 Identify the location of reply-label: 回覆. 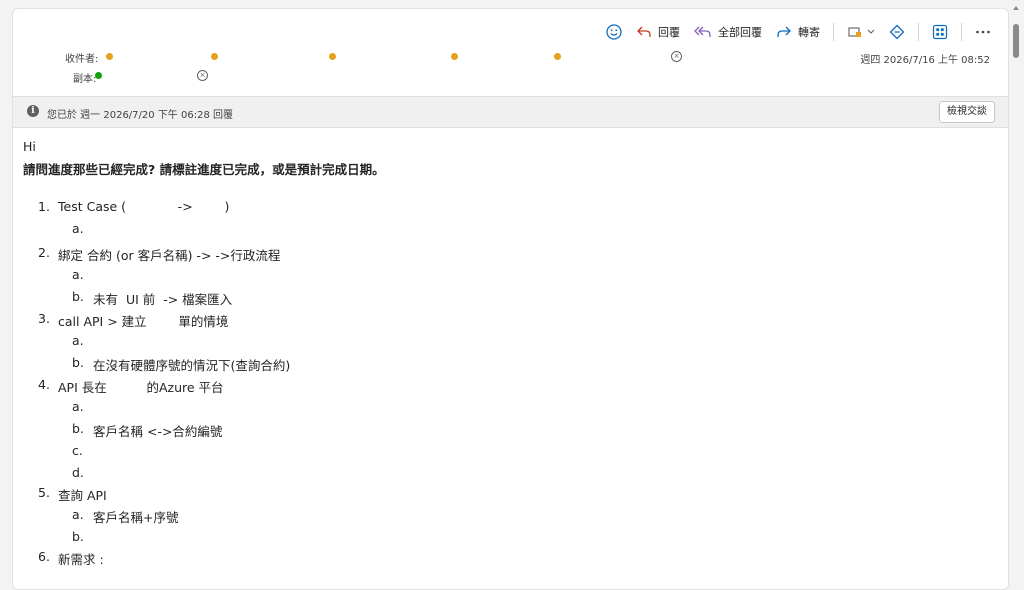
(669, 32).